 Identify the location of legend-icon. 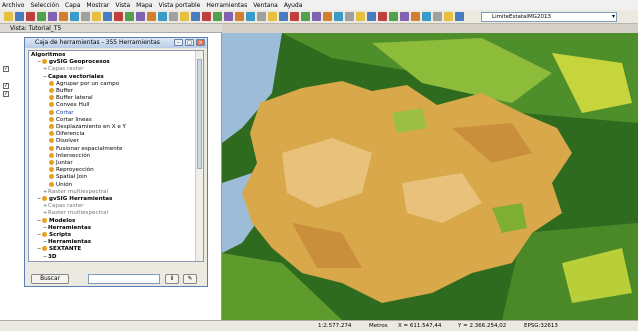
(371, 16).